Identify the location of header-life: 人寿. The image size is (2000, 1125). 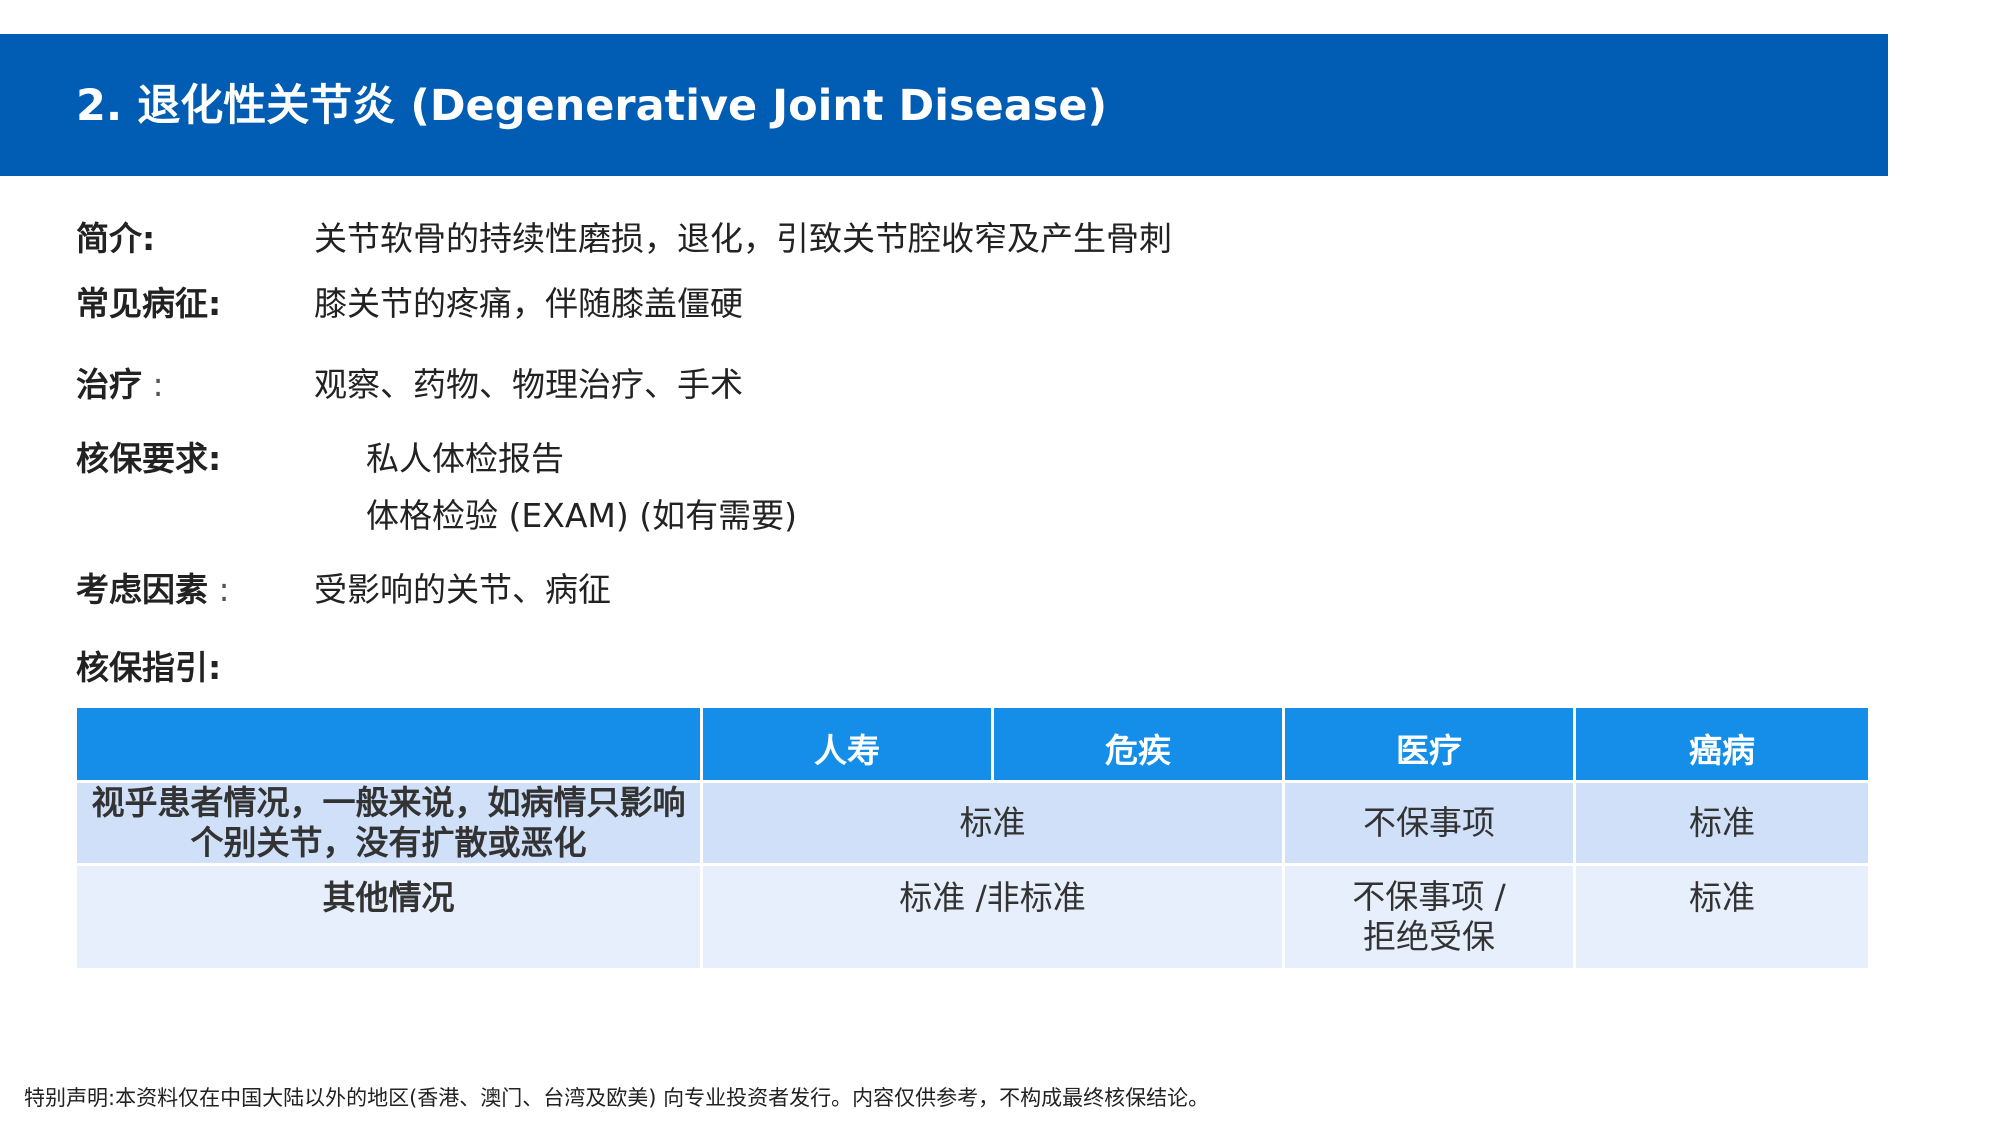
(847, 744).